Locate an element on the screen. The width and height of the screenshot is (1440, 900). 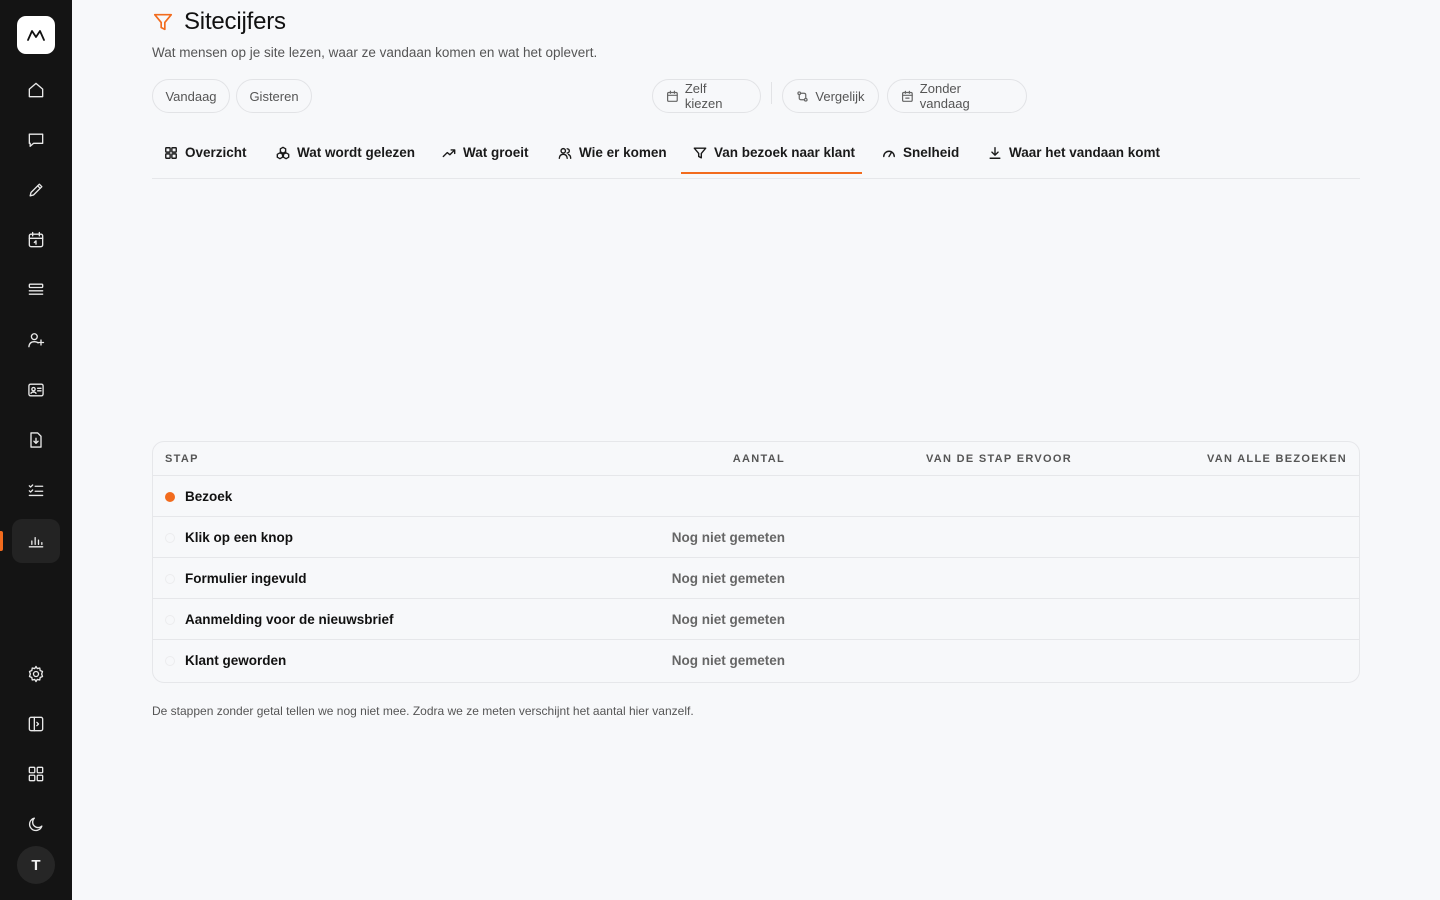
table-row: Klik op een knop Nog niet gemeten is located at coordinates (756, 537).